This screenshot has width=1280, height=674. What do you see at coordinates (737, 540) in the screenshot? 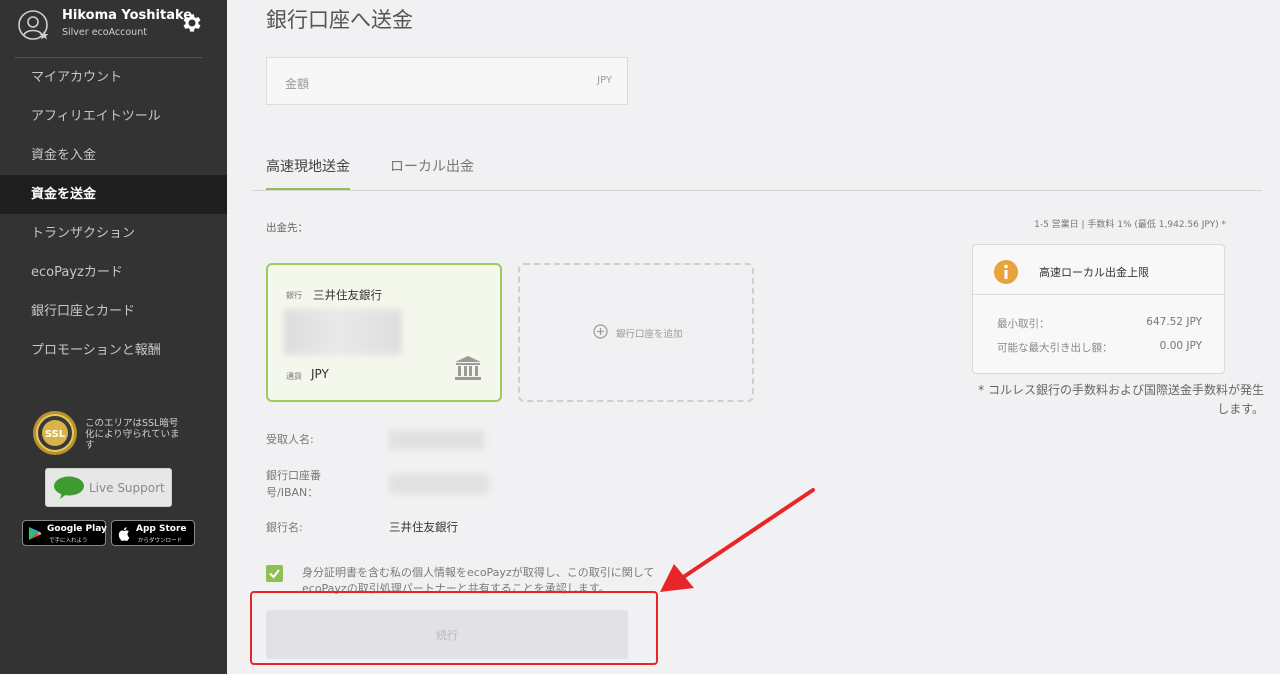
I see `arrow-annotation` at bounding box center [737, 540].